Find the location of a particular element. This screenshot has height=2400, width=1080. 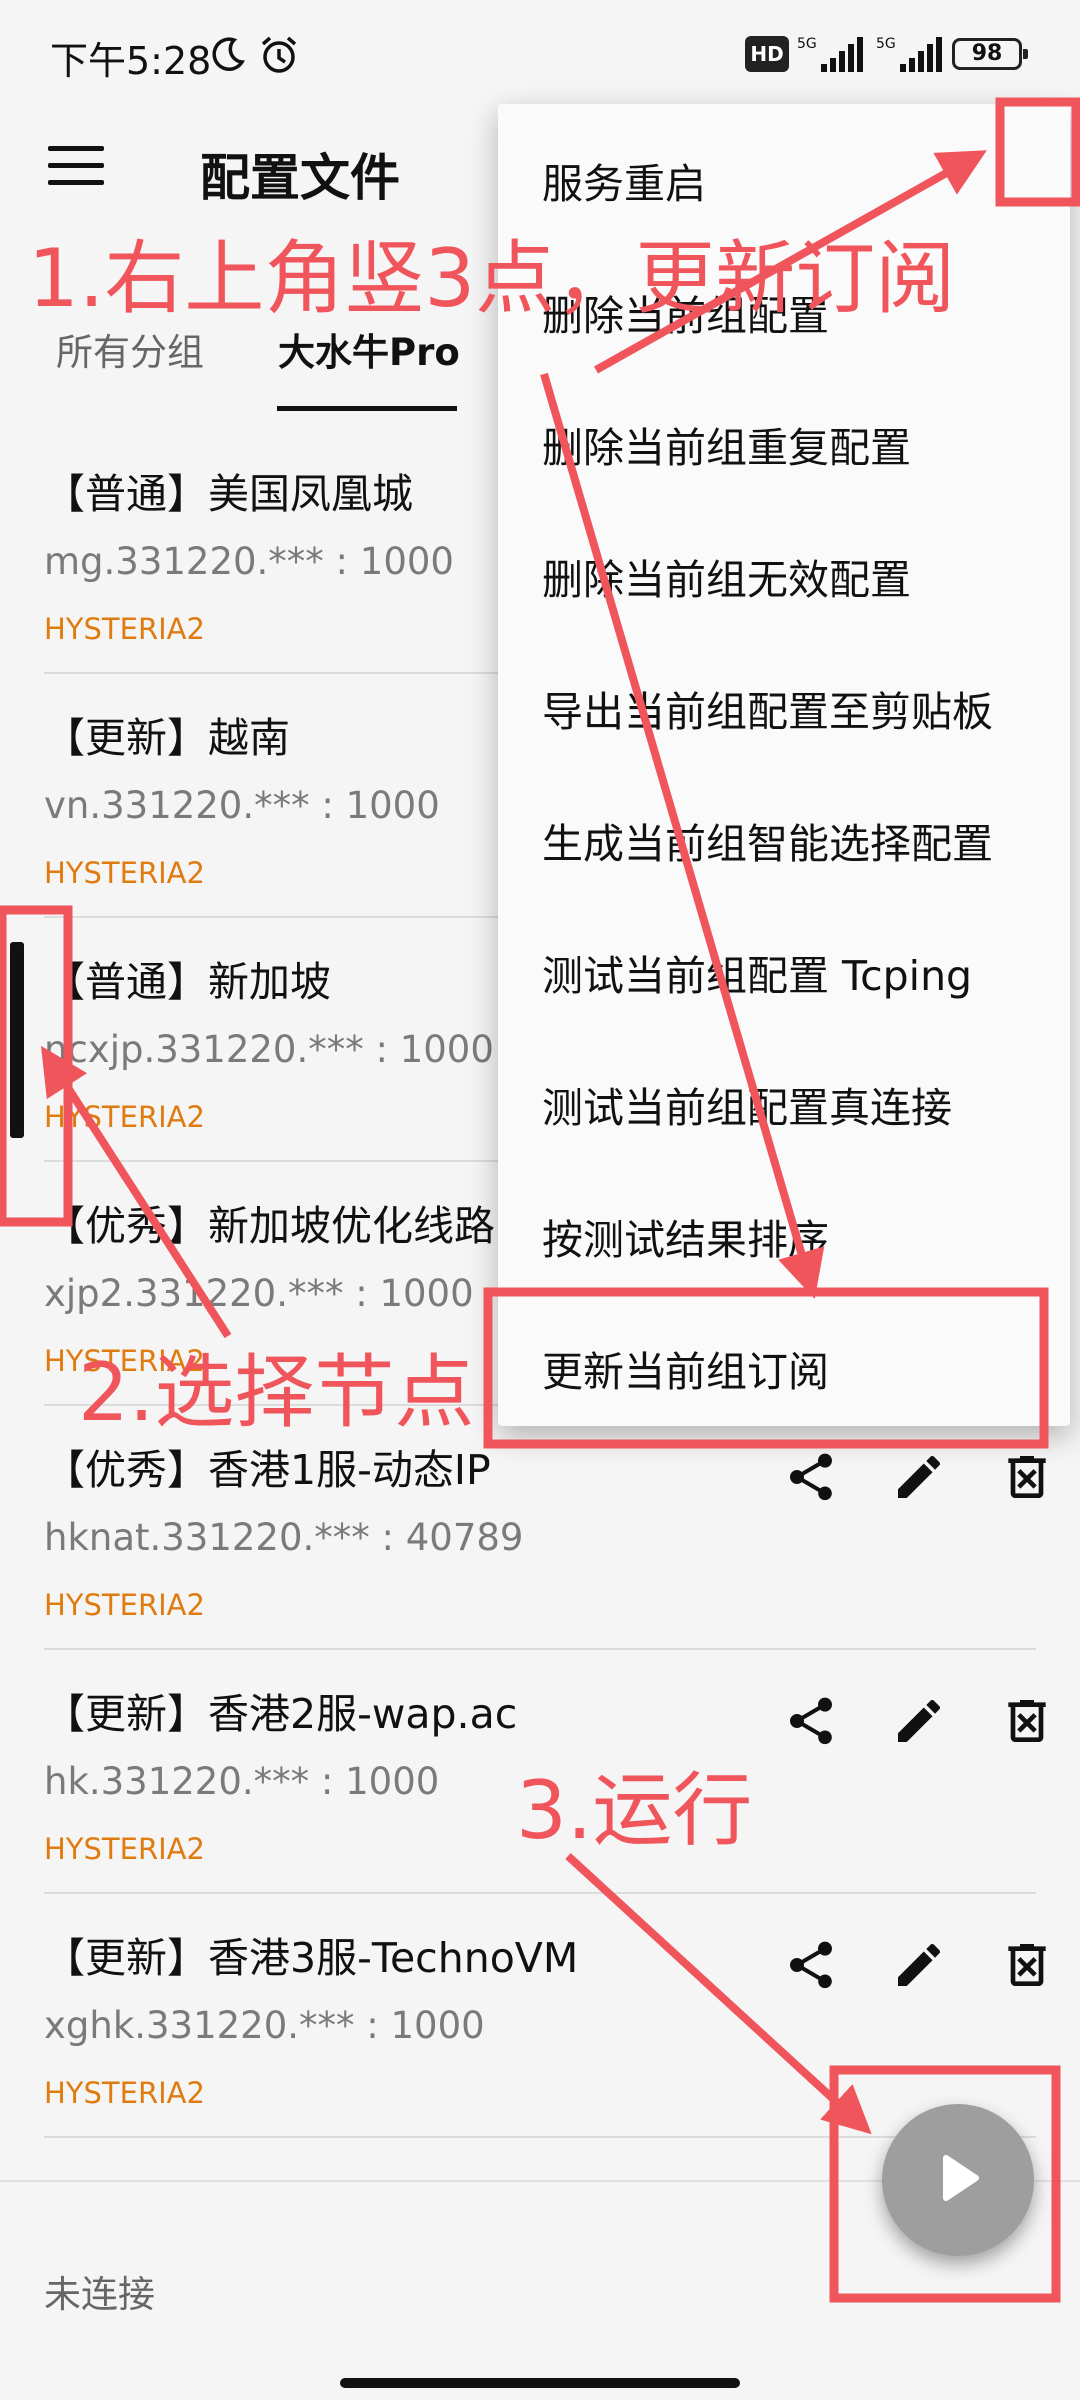

menu-icon is located at coordinates (76, 168).